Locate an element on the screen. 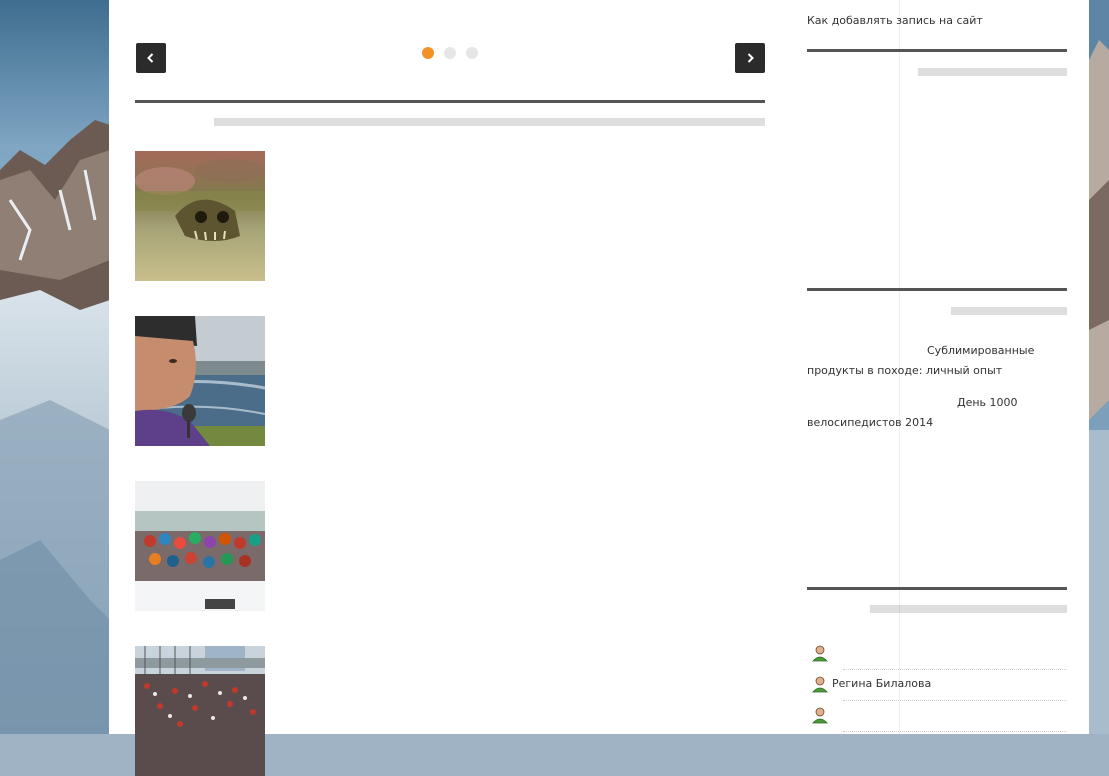 This screenshot has height=776, width=1109. hiker-portrait-image is located at coordinates (200, 381).